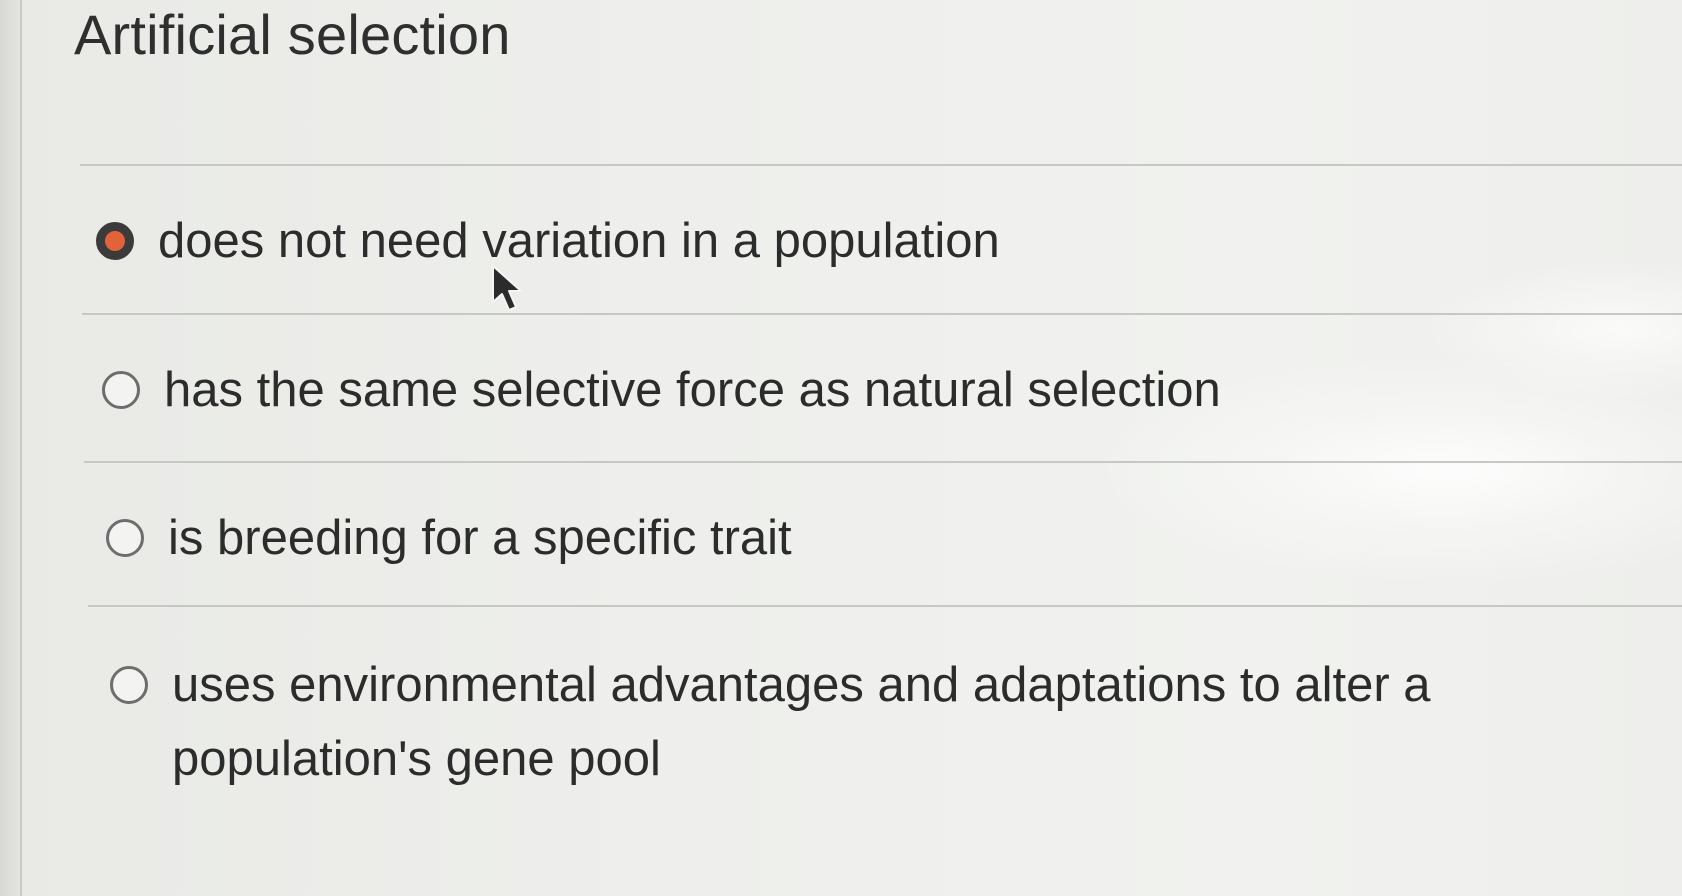 The image size is (1682, 896). What do you see at coordinates (292, 34) in the screenshot?
I see `question-title: Artificial selection` at bounding box center [292, 34].